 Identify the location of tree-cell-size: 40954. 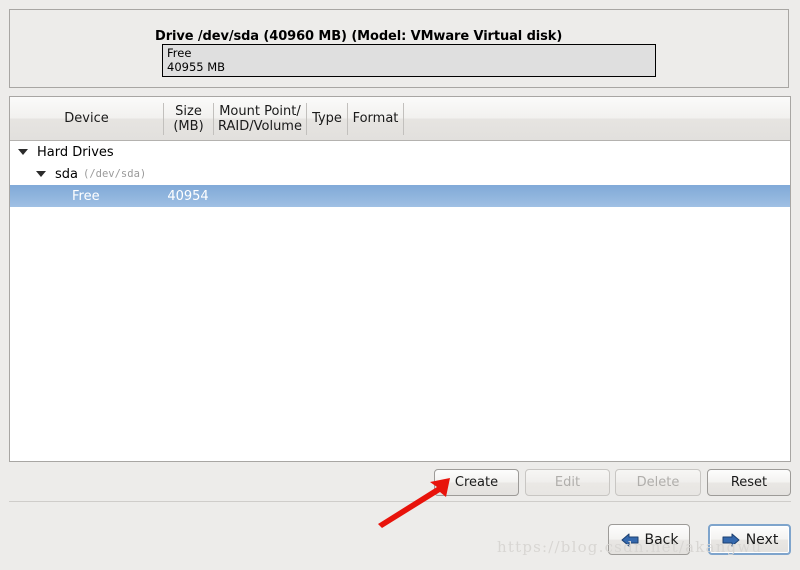
(188, 196).